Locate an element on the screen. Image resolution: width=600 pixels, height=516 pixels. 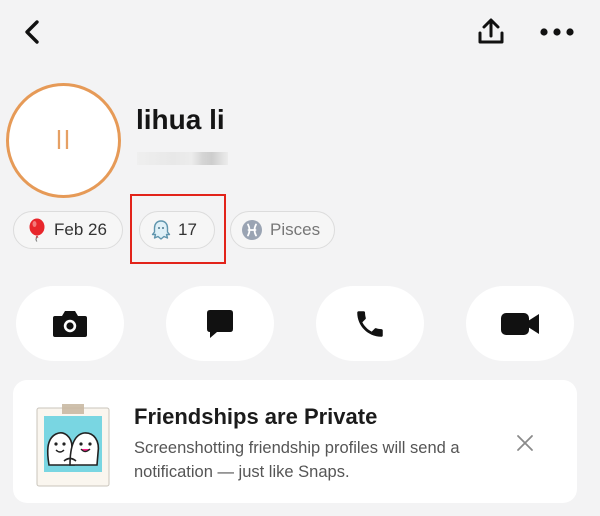
camera-button is located at coordinates (70, 323).